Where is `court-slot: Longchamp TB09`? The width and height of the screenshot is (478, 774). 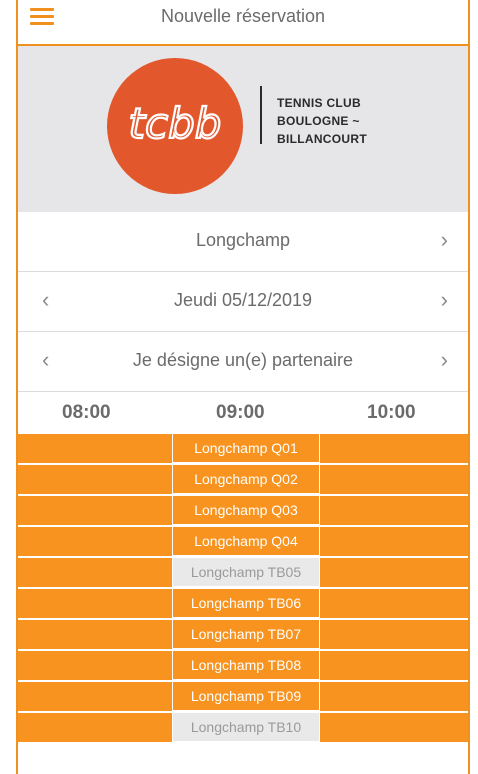
court-slot: Longchamp TB09 is located at coordinates (246, 696).